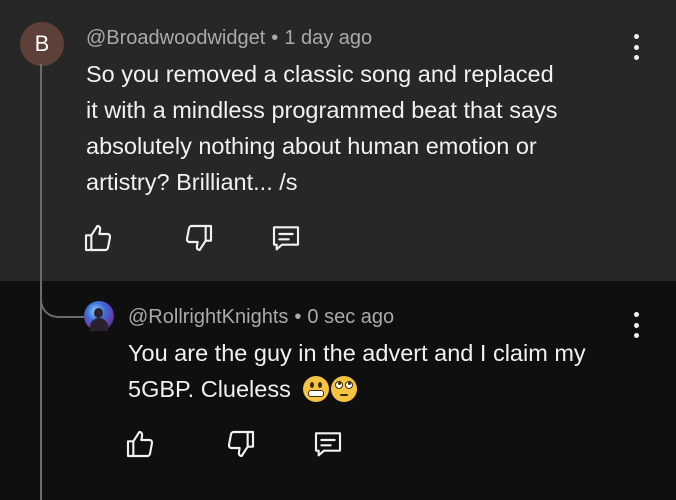  What do you see at coordinates (42, 44) in the screenshot?
I see `avatar: B` at bounding box center [42, 44].